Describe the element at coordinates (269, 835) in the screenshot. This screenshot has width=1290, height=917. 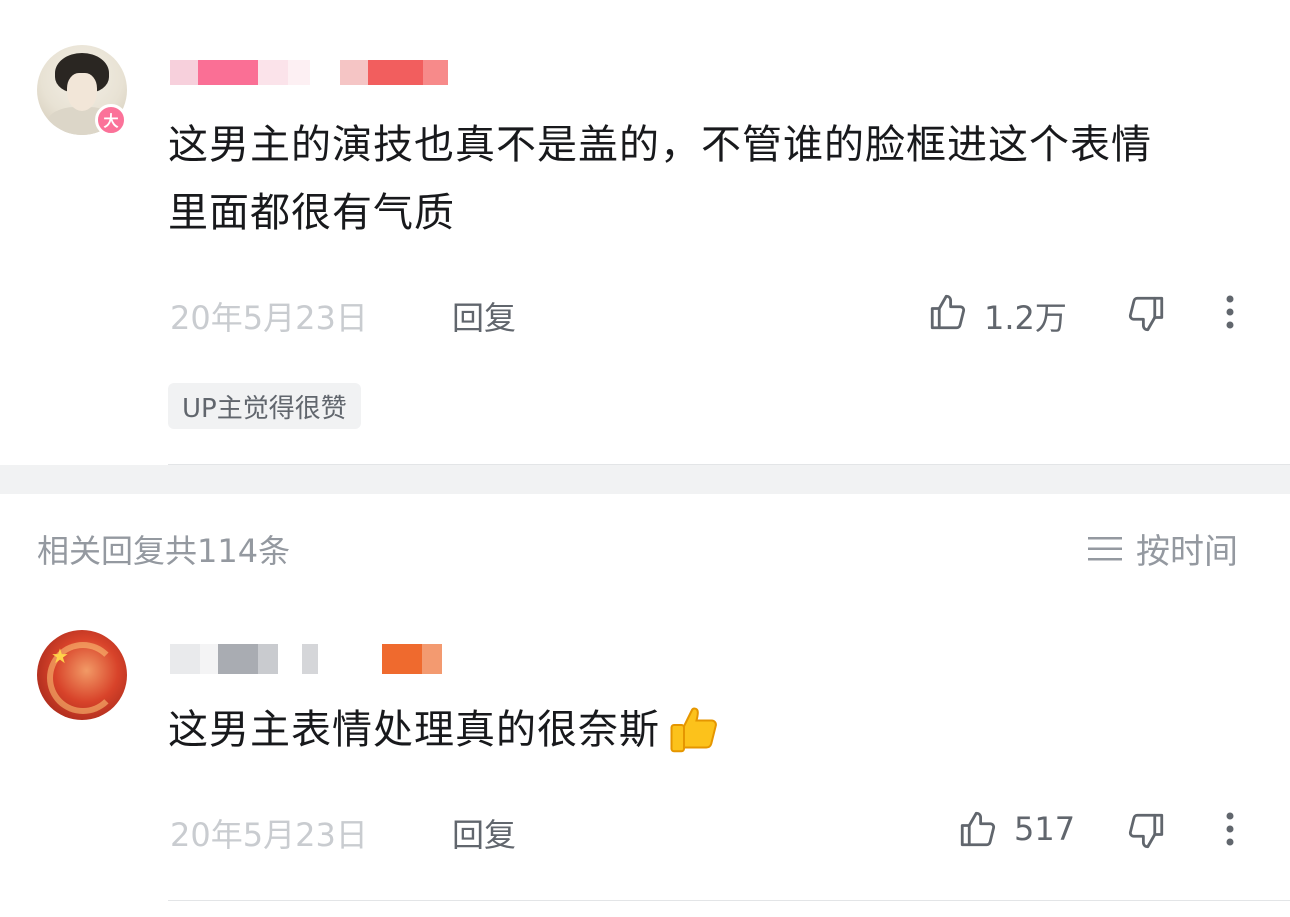
I see `reply-date: 20年5月23日` at that location.